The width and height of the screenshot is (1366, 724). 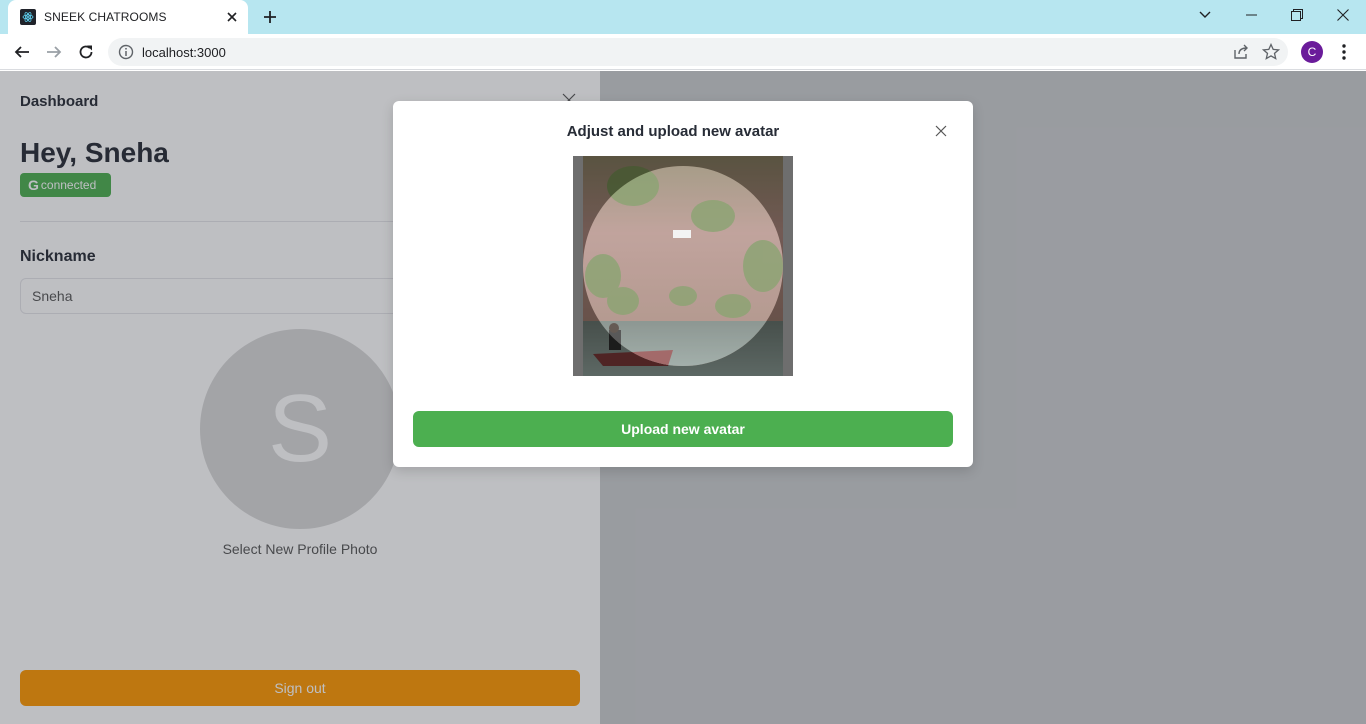 I want to click on new-tab-icon, so click(x=270, y=17).